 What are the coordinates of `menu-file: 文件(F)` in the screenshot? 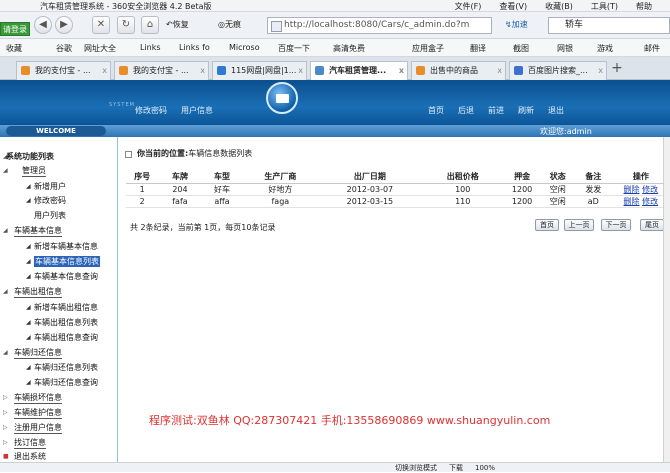 It's located at (468, 6).